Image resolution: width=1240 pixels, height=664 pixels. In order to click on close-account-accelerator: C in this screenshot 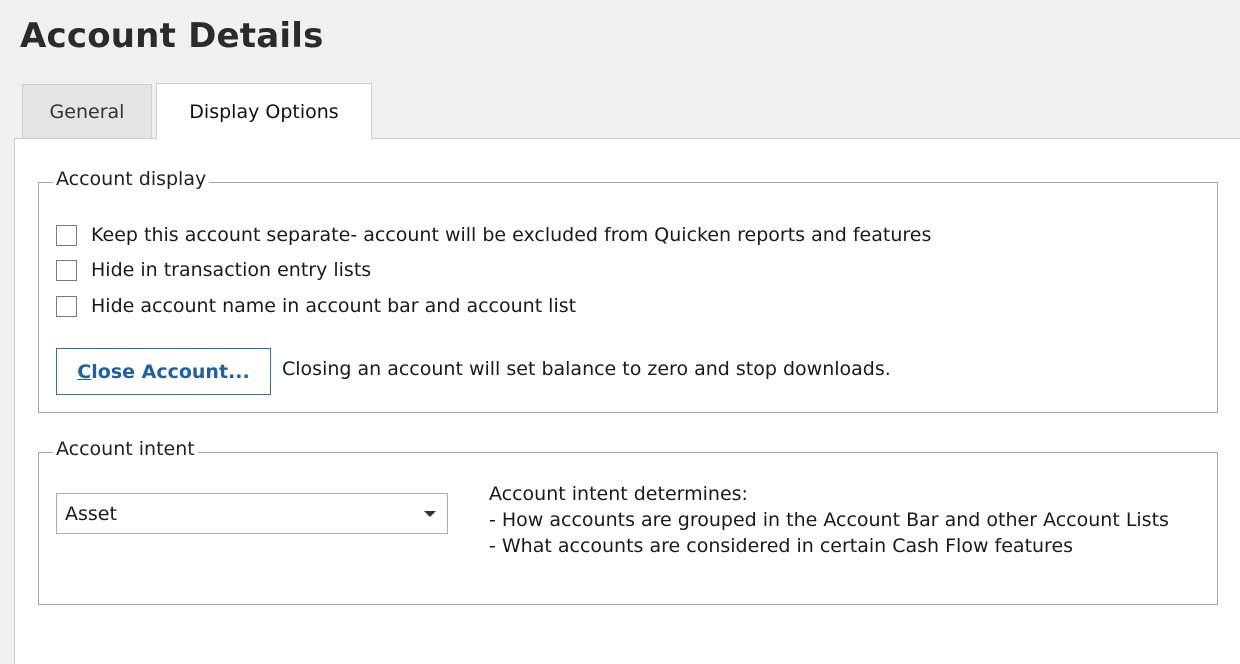, I will do `click(84, 371)`.